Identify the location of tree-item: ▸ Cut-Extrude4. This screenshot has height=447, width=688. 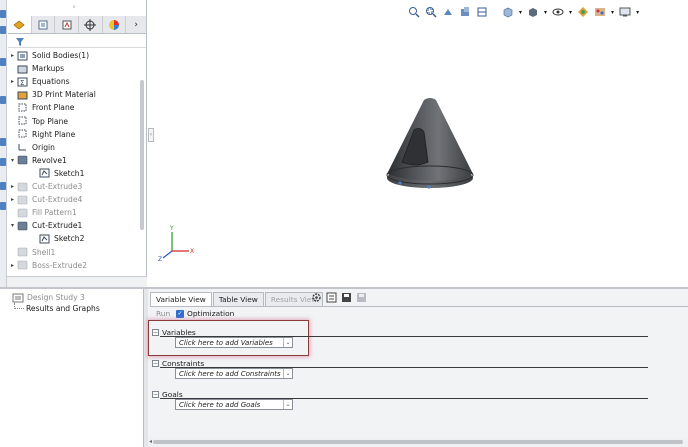
(45, 199).